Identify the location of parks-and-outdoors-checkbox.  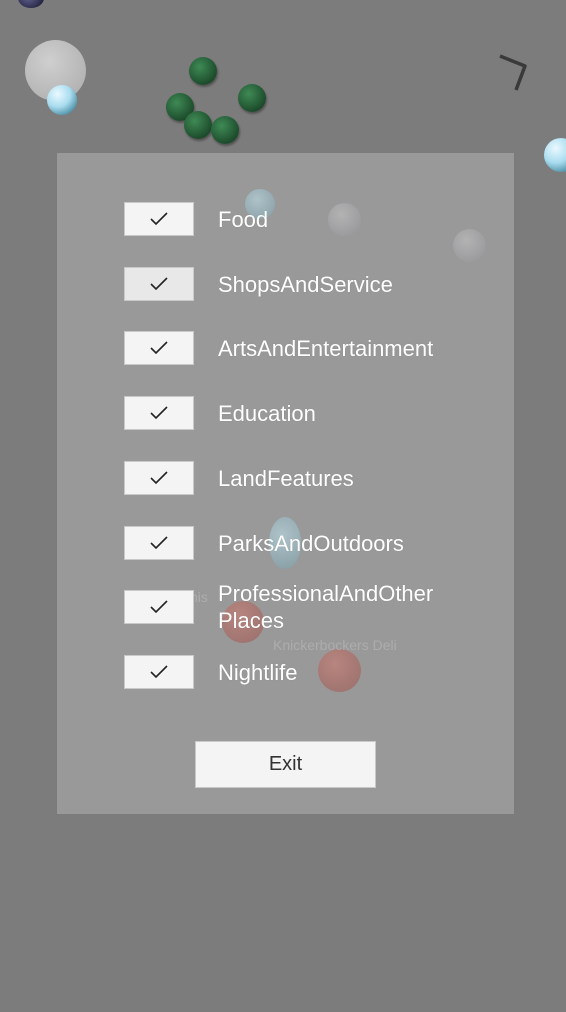
(159, 543).